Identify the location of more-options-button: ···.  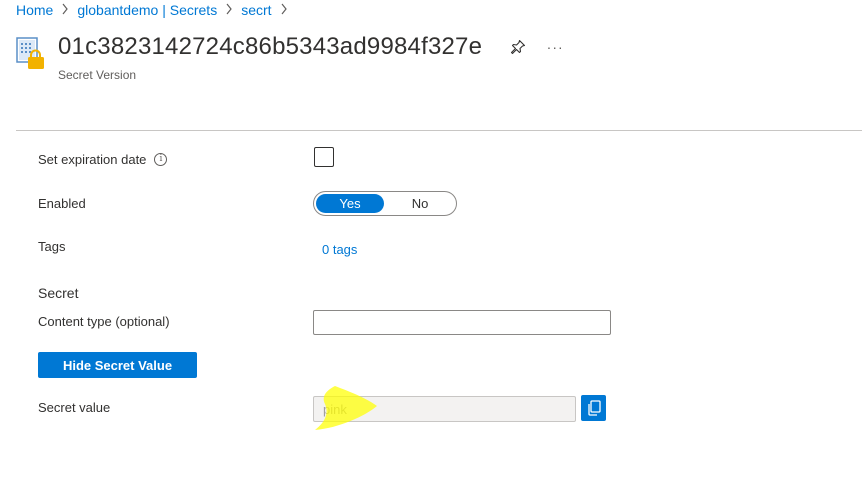
(555, 47).